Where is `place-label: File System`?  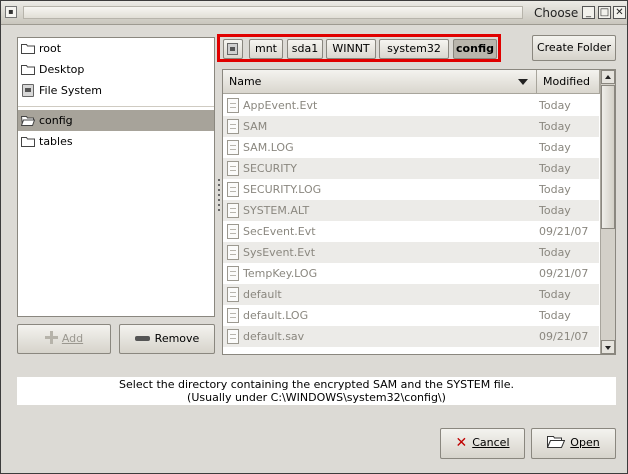 place-label: File System is located at coordinates (70, 90).